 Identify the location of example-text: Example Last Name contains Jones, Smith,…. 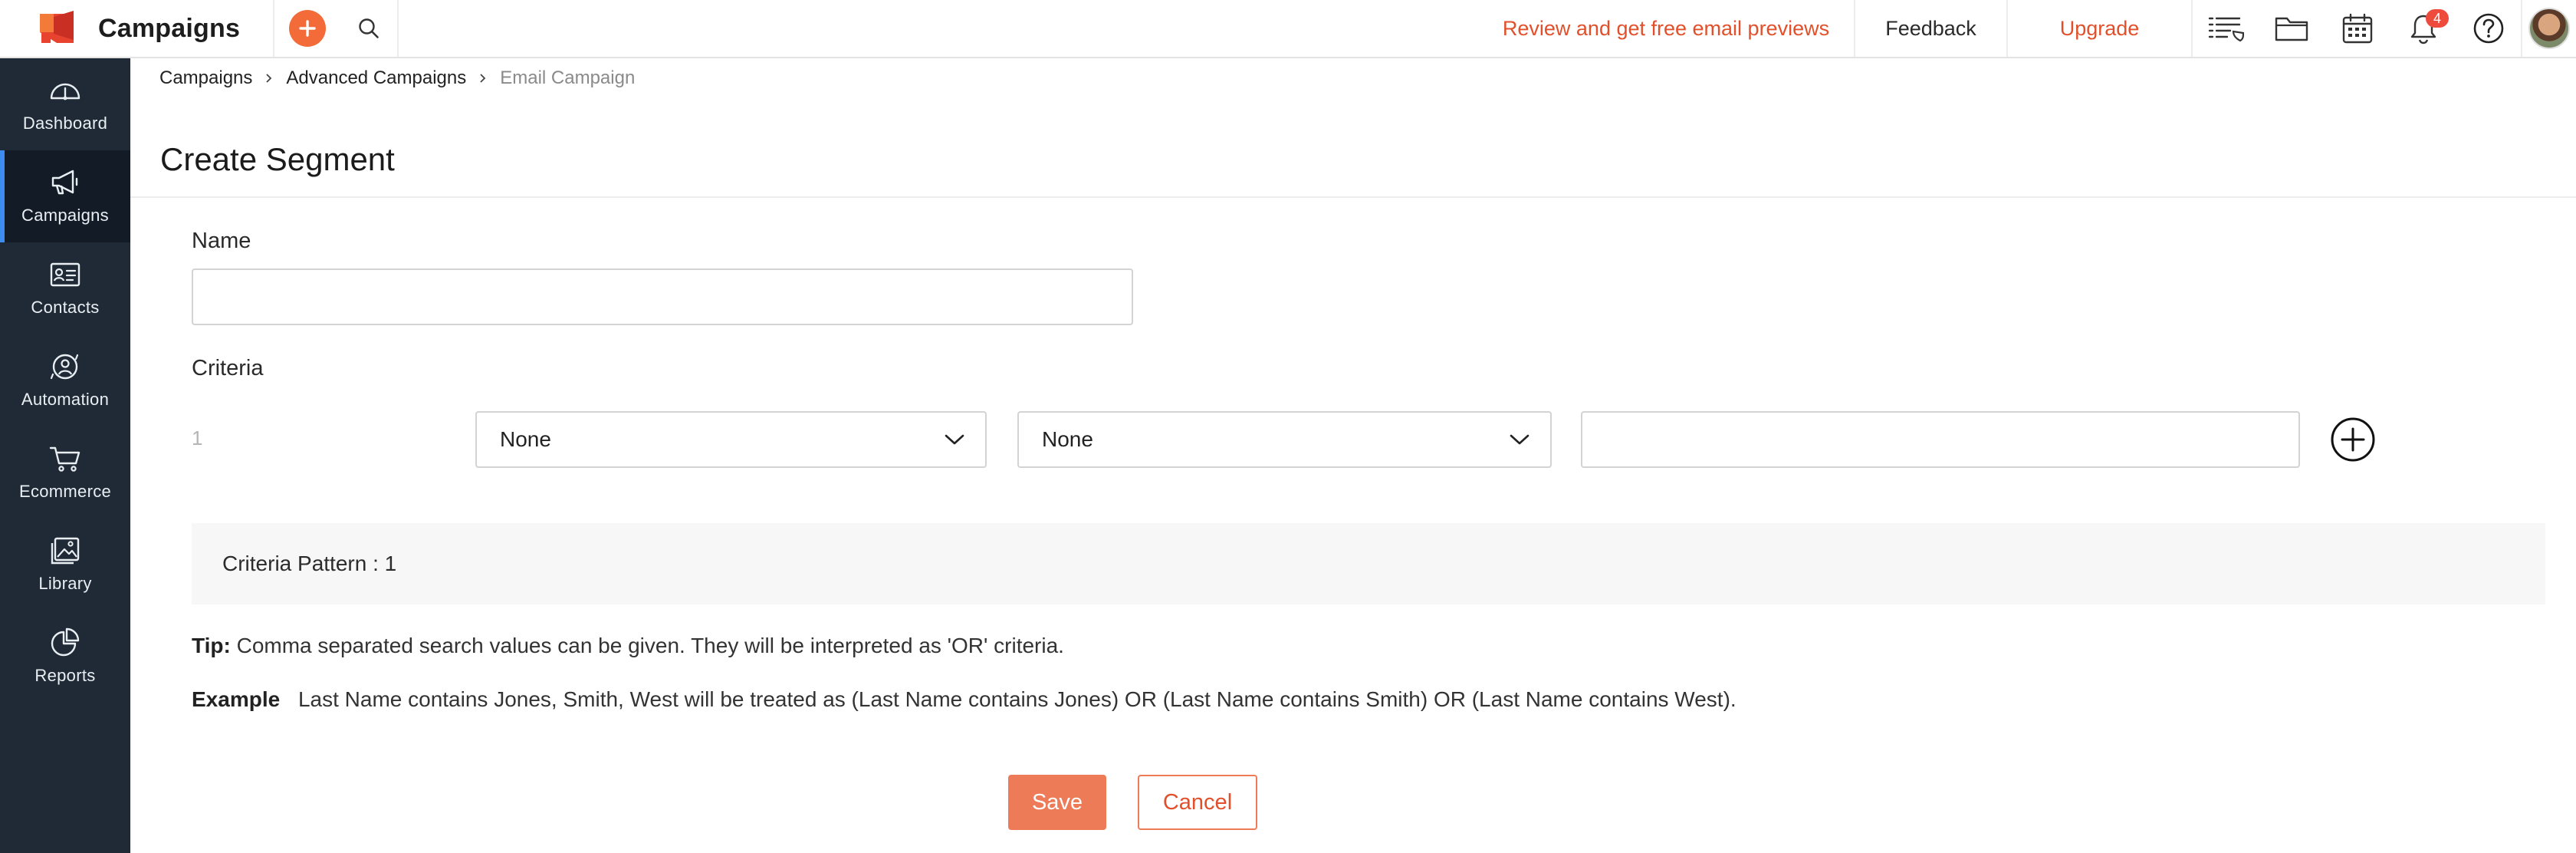
(964, 699).